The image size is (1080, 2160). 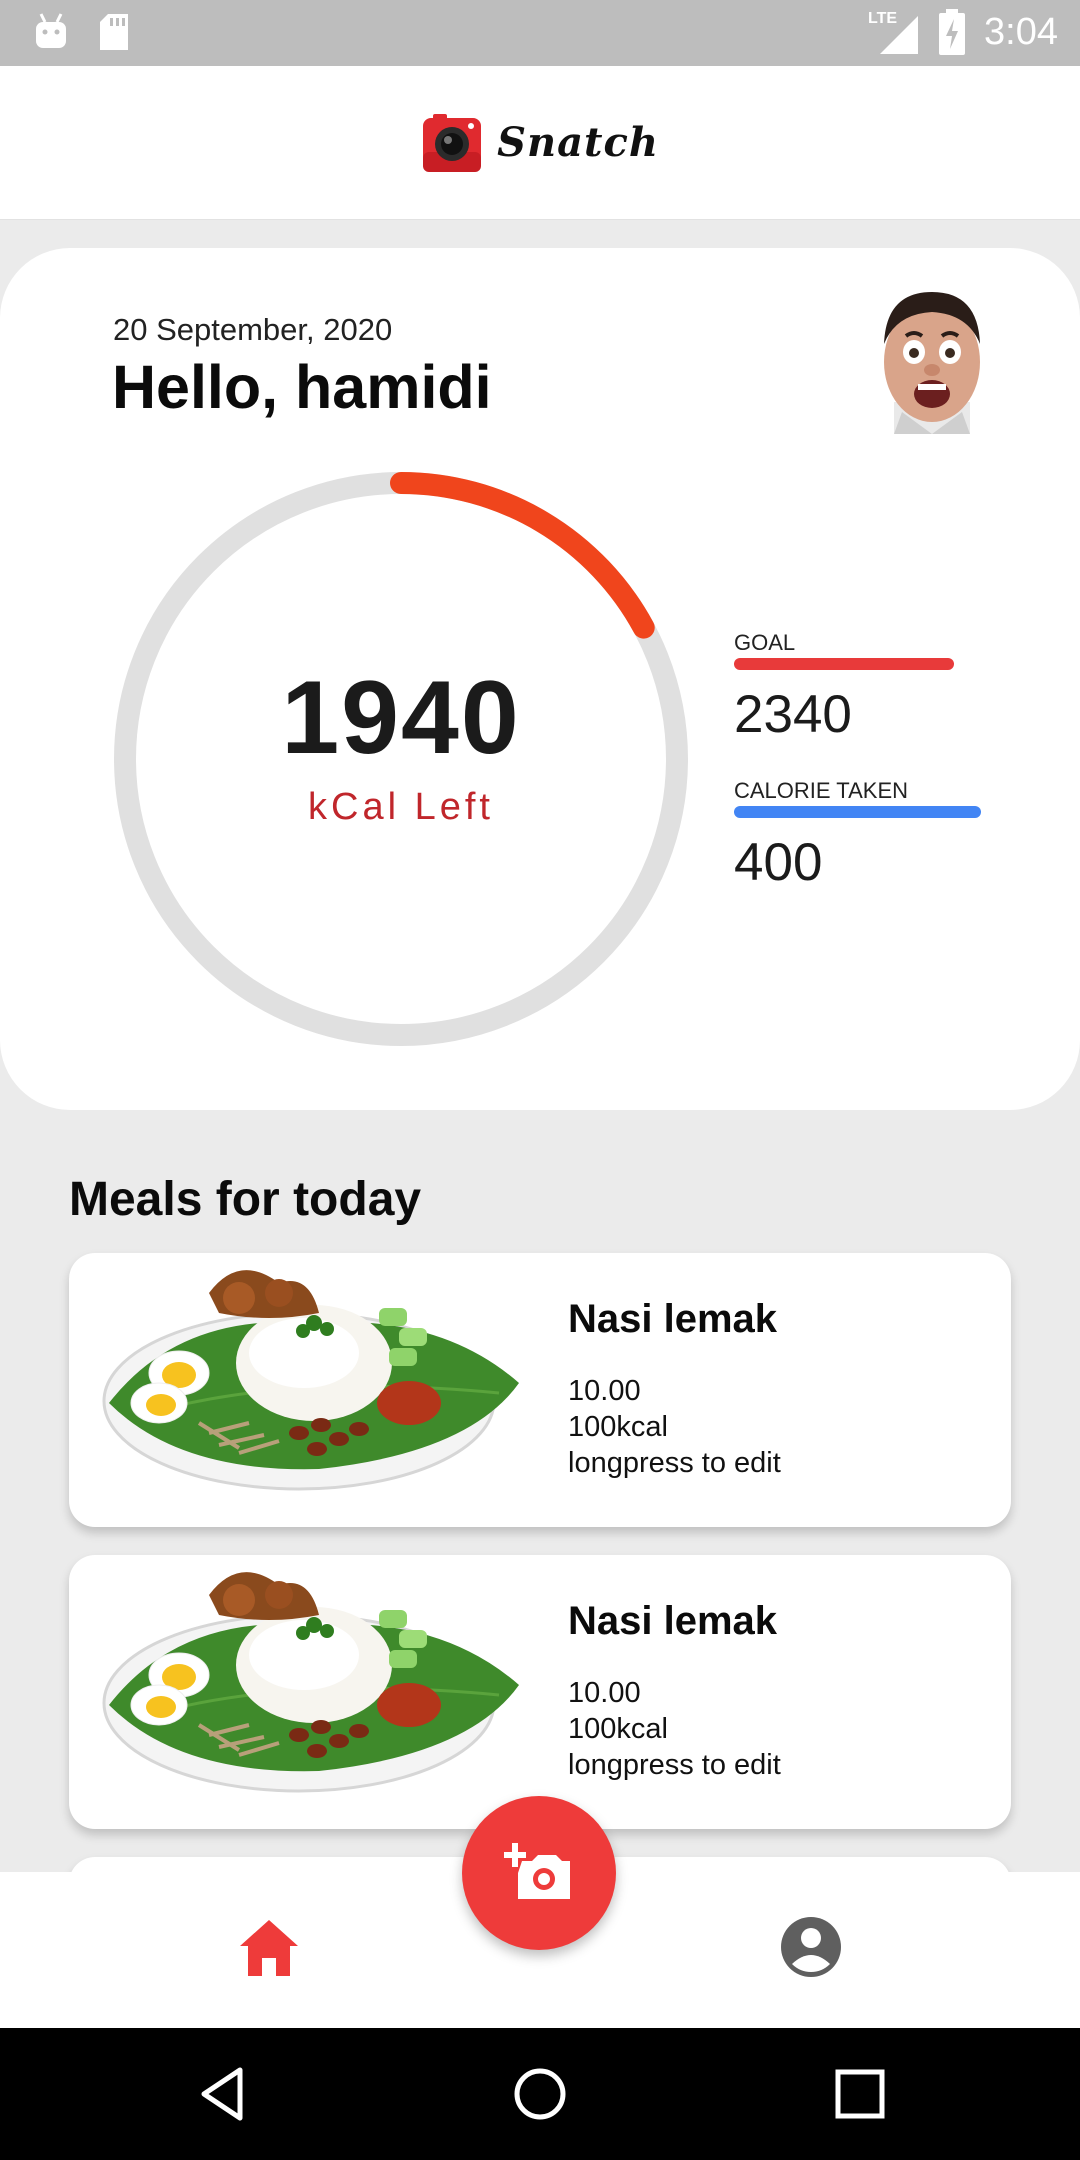 I want to click on recents-icon, so click(x=860, y=2094).